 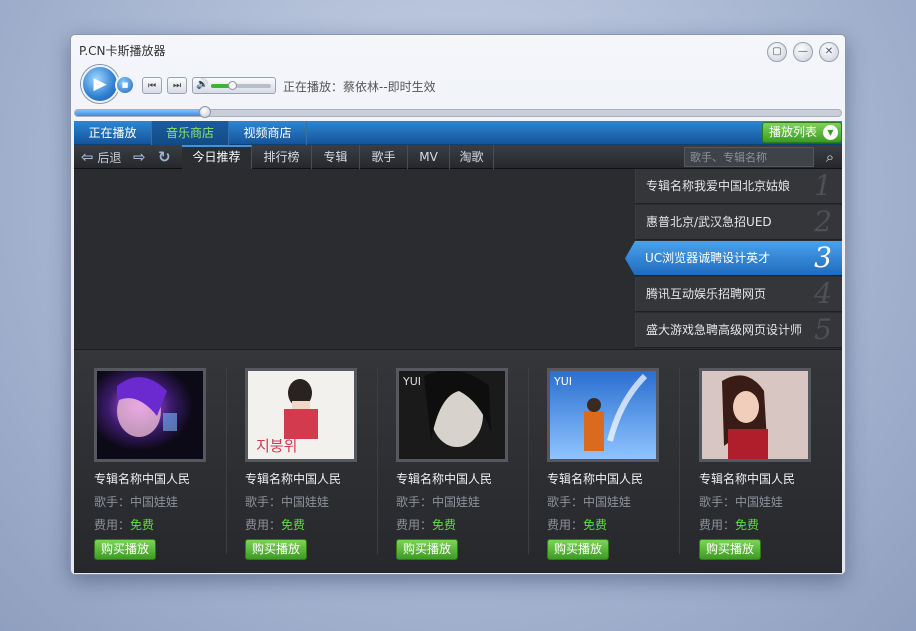 I want to click on close-icon: ✕, so click(x=829, y=52).